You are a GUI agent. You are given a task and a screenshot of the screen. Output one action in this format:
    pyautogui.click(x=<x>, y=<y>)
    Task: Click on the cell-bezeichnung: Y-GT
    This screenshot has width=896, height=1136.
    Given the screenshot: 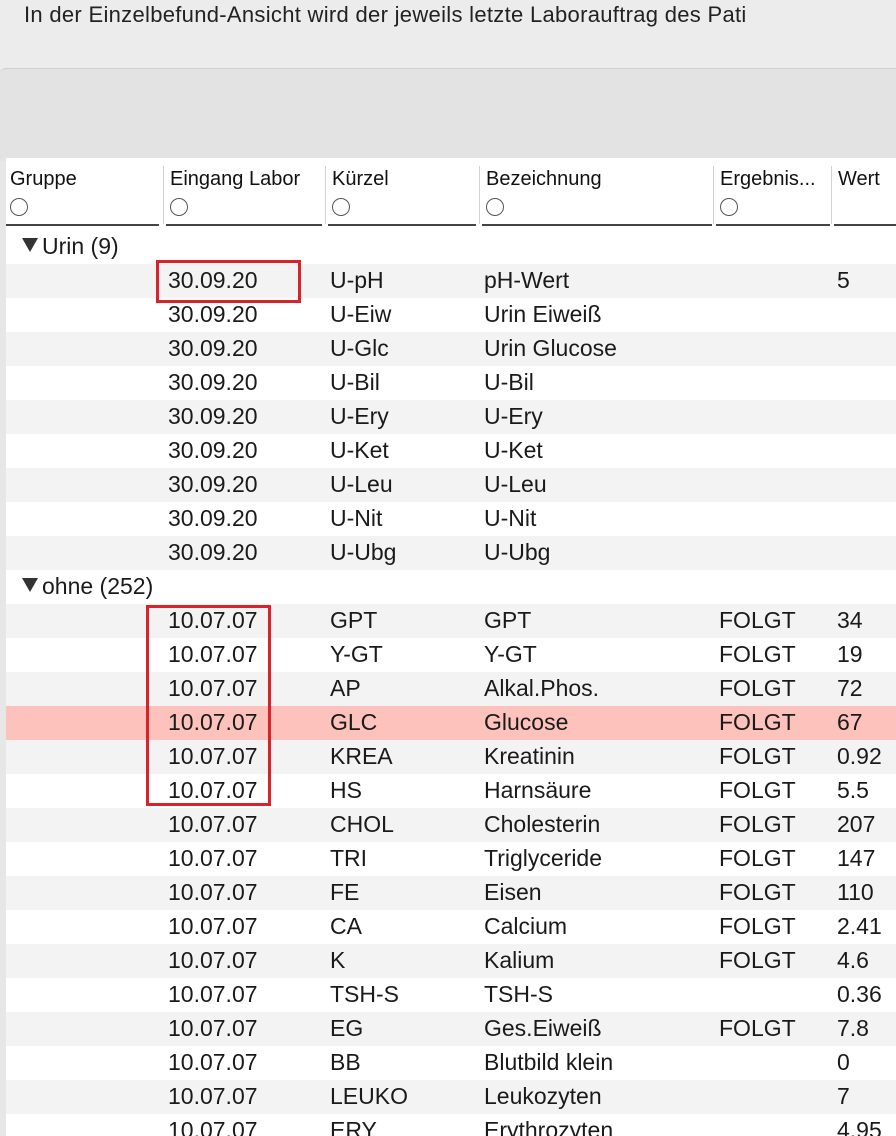 What is the action you would take?
    pyautogui.click(x=510, y=654)
    